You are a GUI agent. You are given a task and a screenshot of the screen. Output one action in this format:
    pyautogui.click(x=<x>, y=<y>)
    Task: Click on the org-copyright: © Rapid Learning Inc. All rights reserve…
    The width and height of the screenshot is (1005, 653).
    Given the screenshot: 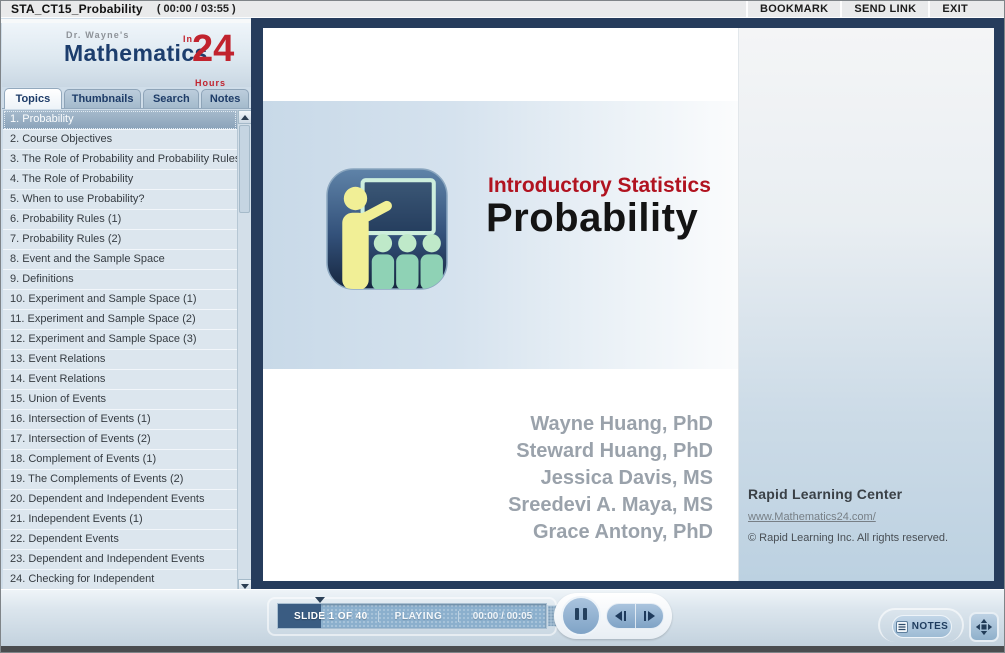 What is the action you would take?
    pyautogui.click(x=848, y=538)
    